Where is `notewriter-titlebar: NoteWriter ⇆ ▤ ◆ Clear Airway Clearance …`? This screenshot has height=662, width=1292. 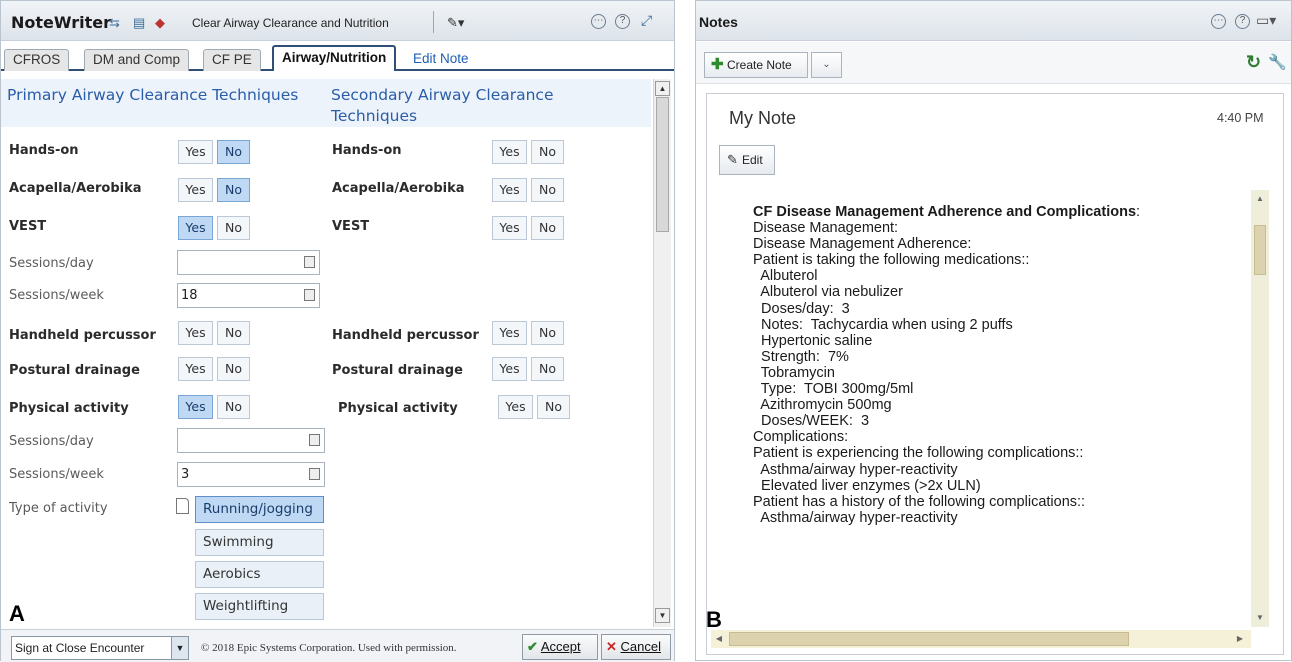
notewriter-titlebar: NoteWriter ⇆ ▤ ◆ Clear Airway Clearance … is located at coordinates (337, 21).